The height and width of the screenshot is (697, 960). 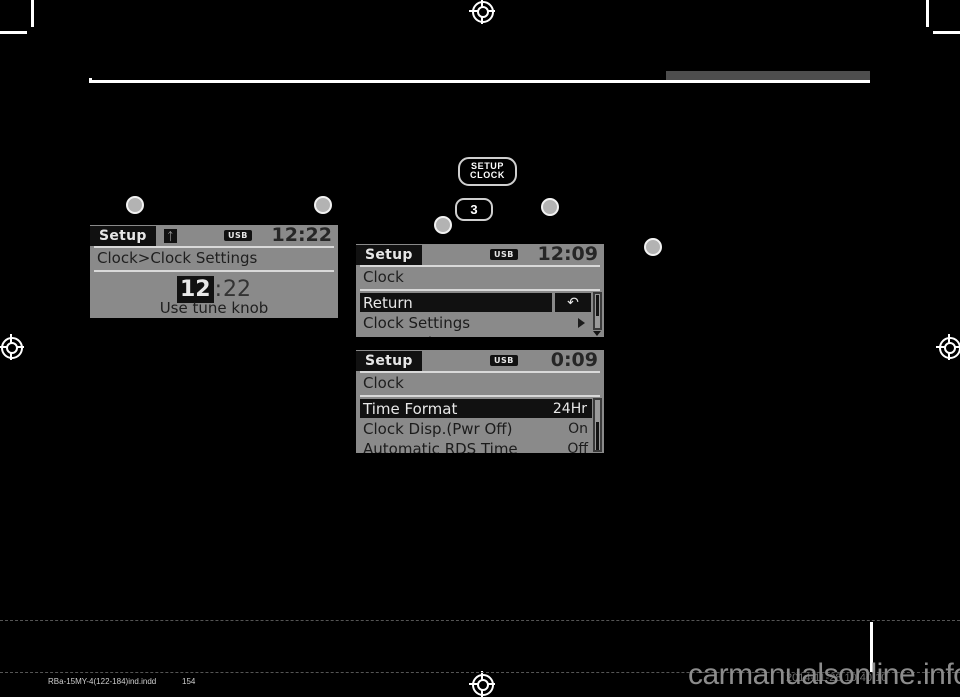 I want to click on footer-dash-rule-top, so click(x=480, y=620).